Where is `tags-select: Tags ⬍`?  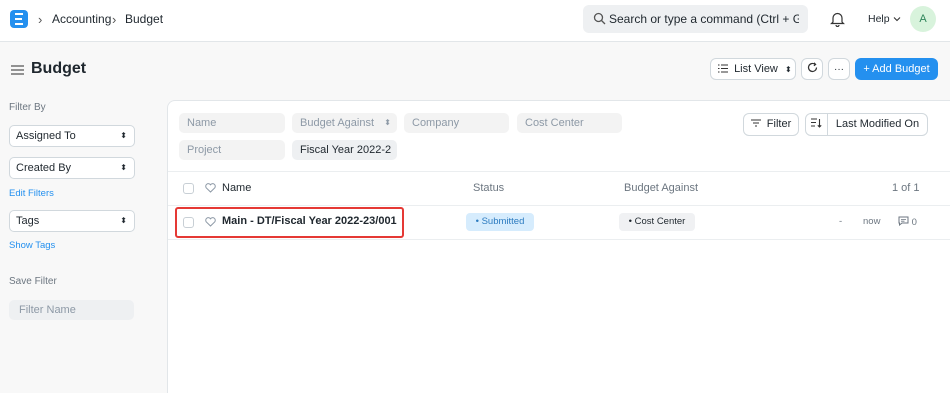
tags-select: Tags ⬍ is located at coordinates (72, 221).